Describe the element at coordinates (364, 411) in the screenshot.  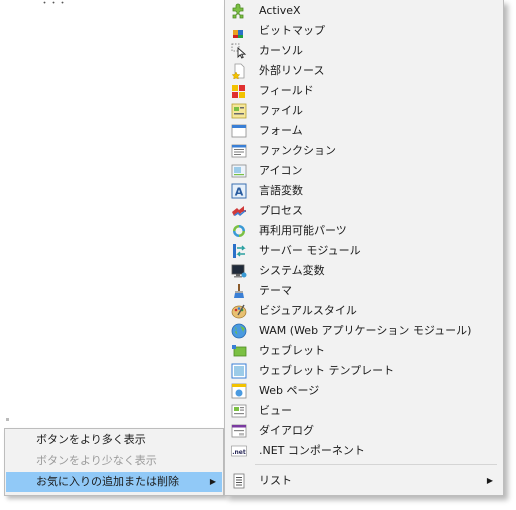
I see `menu-item-view: ビュー` at that location.